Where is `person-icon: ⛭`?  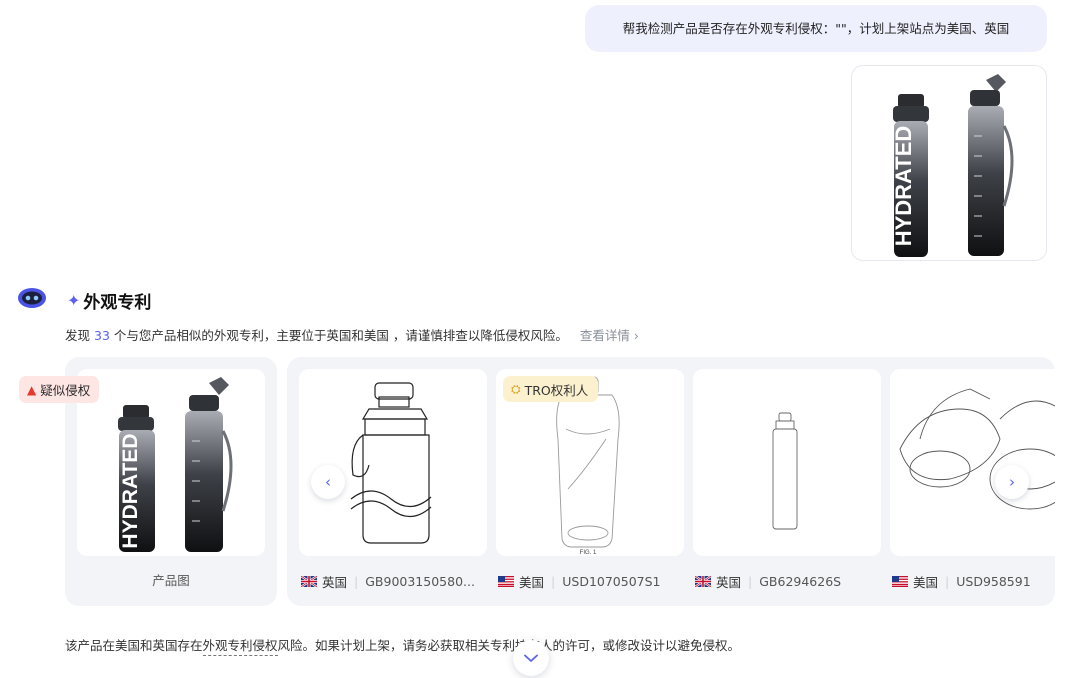
person-icon: ⛭ is located at coordinates (516, 388).